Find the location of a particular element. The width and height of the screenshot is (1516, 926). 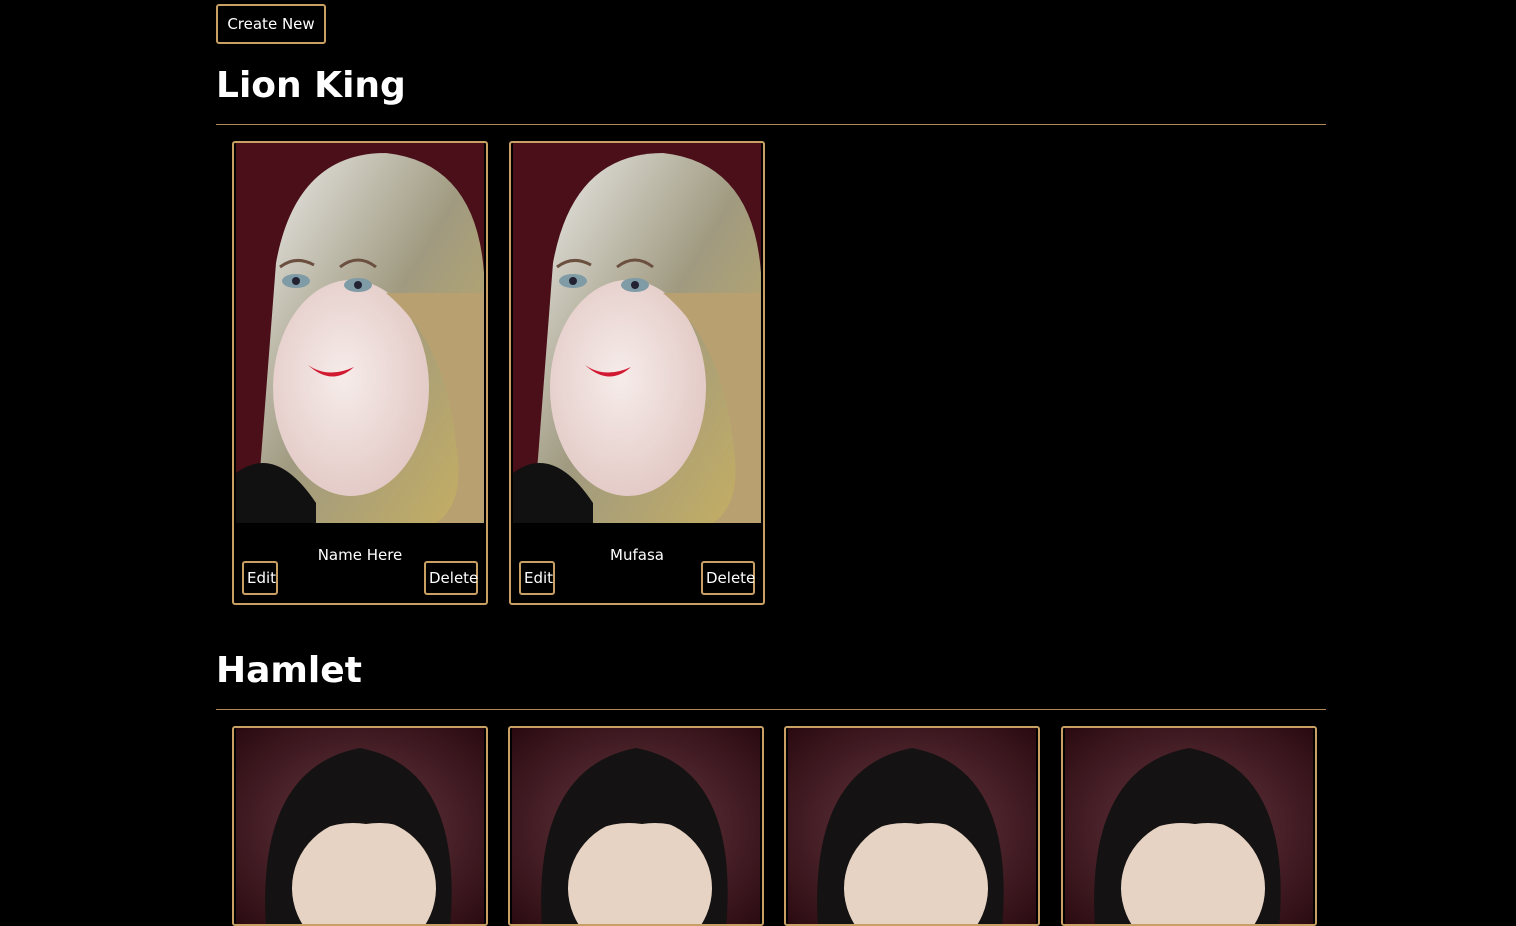

section-title-hamlet: Hamlet is located at coordinates (289, 670).